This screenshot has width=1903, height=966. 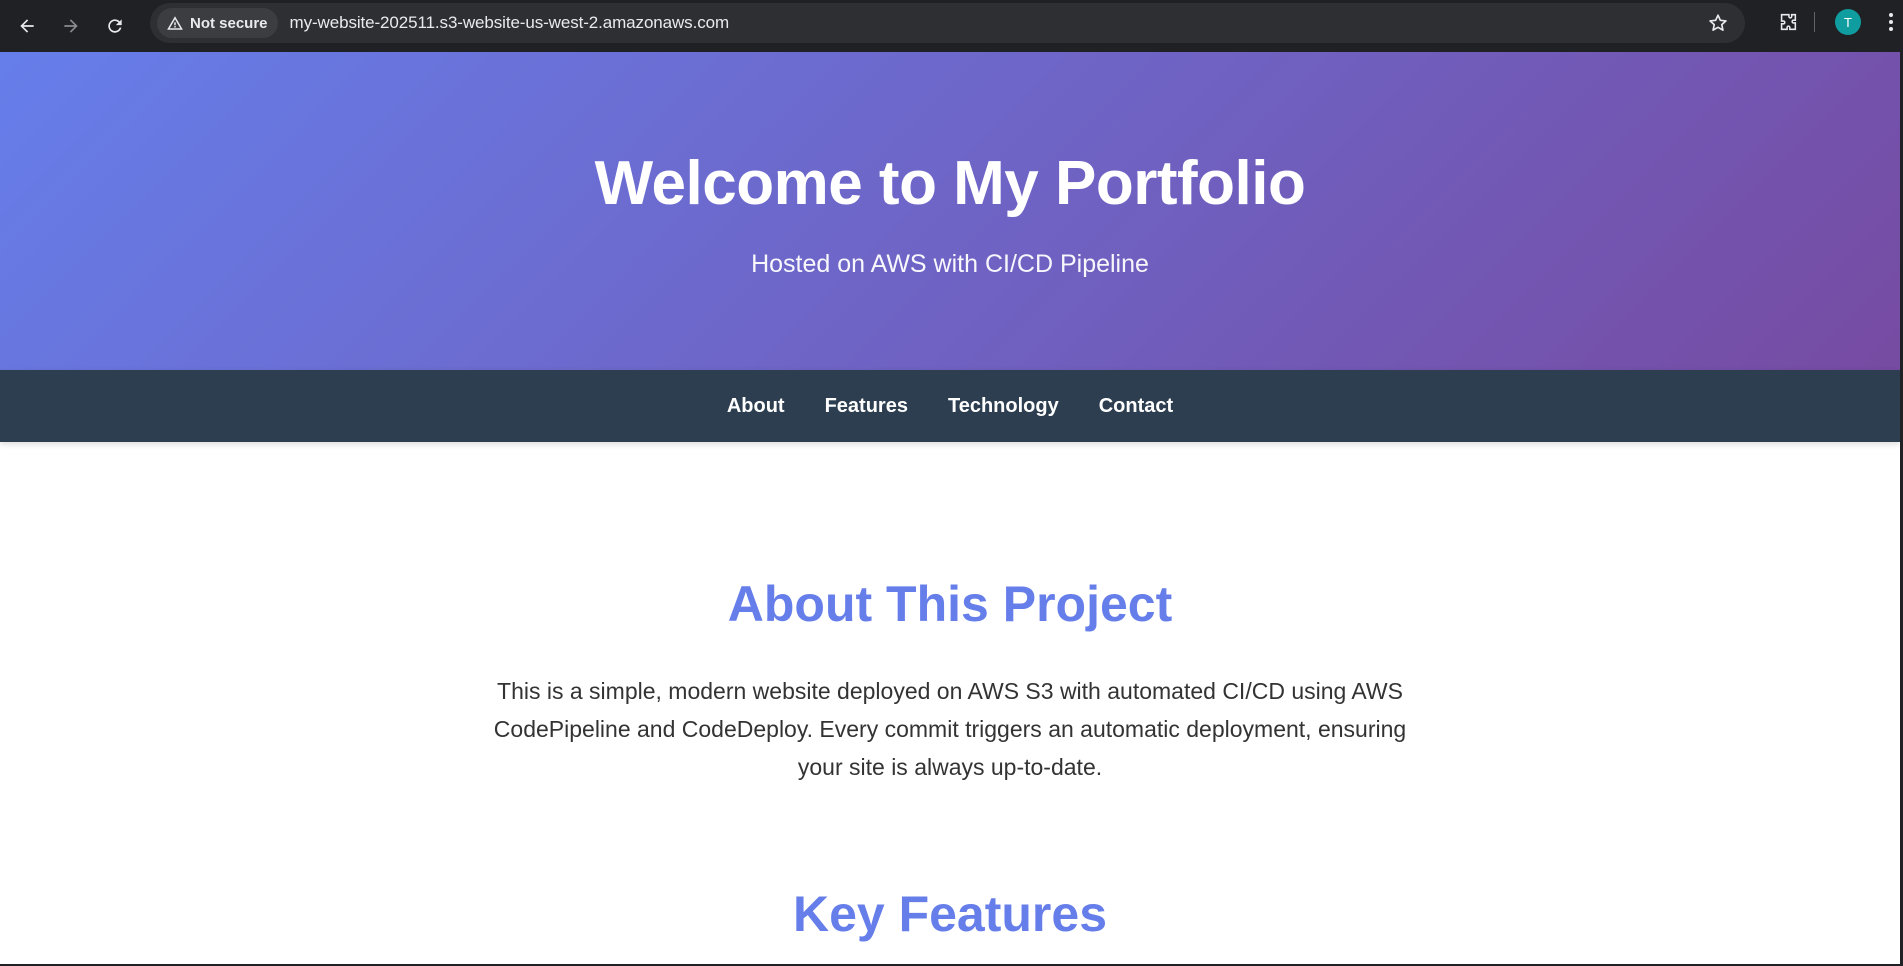 What do you see at coordinates (950, 604) in the screenshot?
I see `about-heading: About This Project` at bounding box center [950, 604].